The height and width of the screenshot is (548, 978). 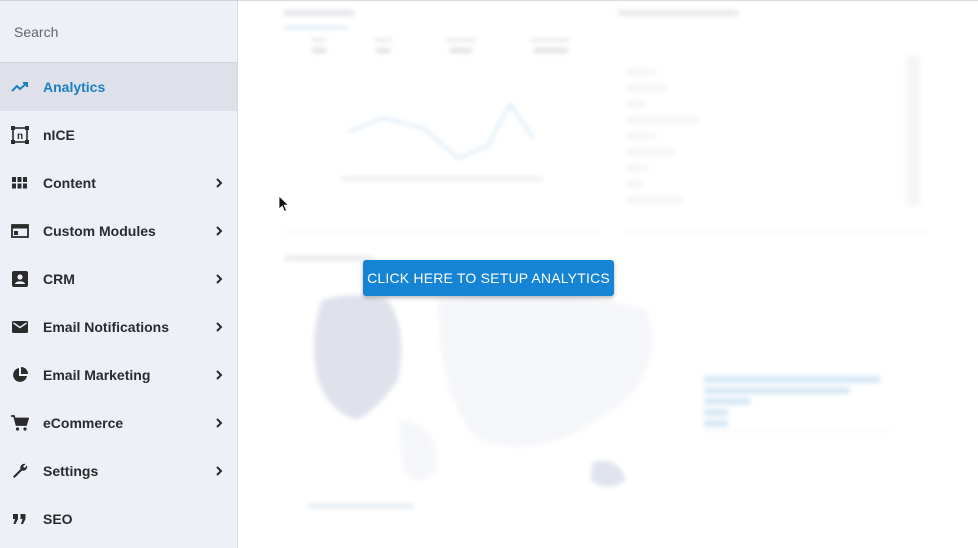 I want to click on sidebar-item-label: Content, so click(x=69, y=183).